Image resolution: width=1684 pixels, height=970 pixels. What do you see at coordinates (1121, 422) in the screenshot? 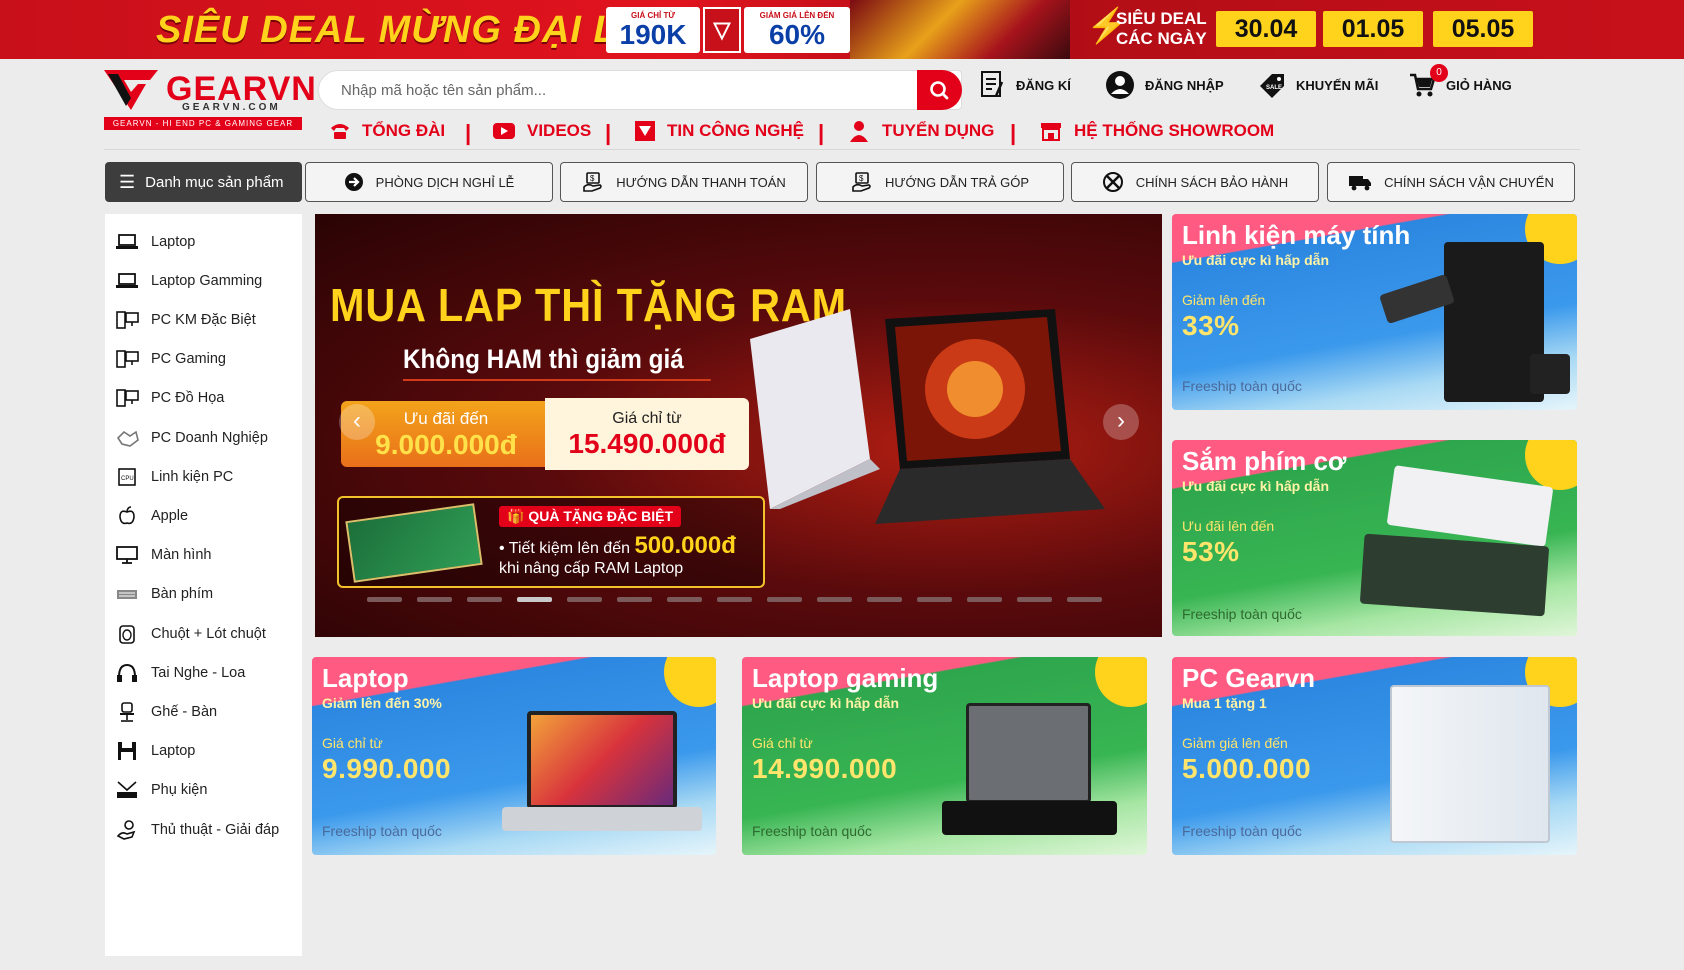
I see `slider-next-button: ›` at bounding box center [1121, 422].